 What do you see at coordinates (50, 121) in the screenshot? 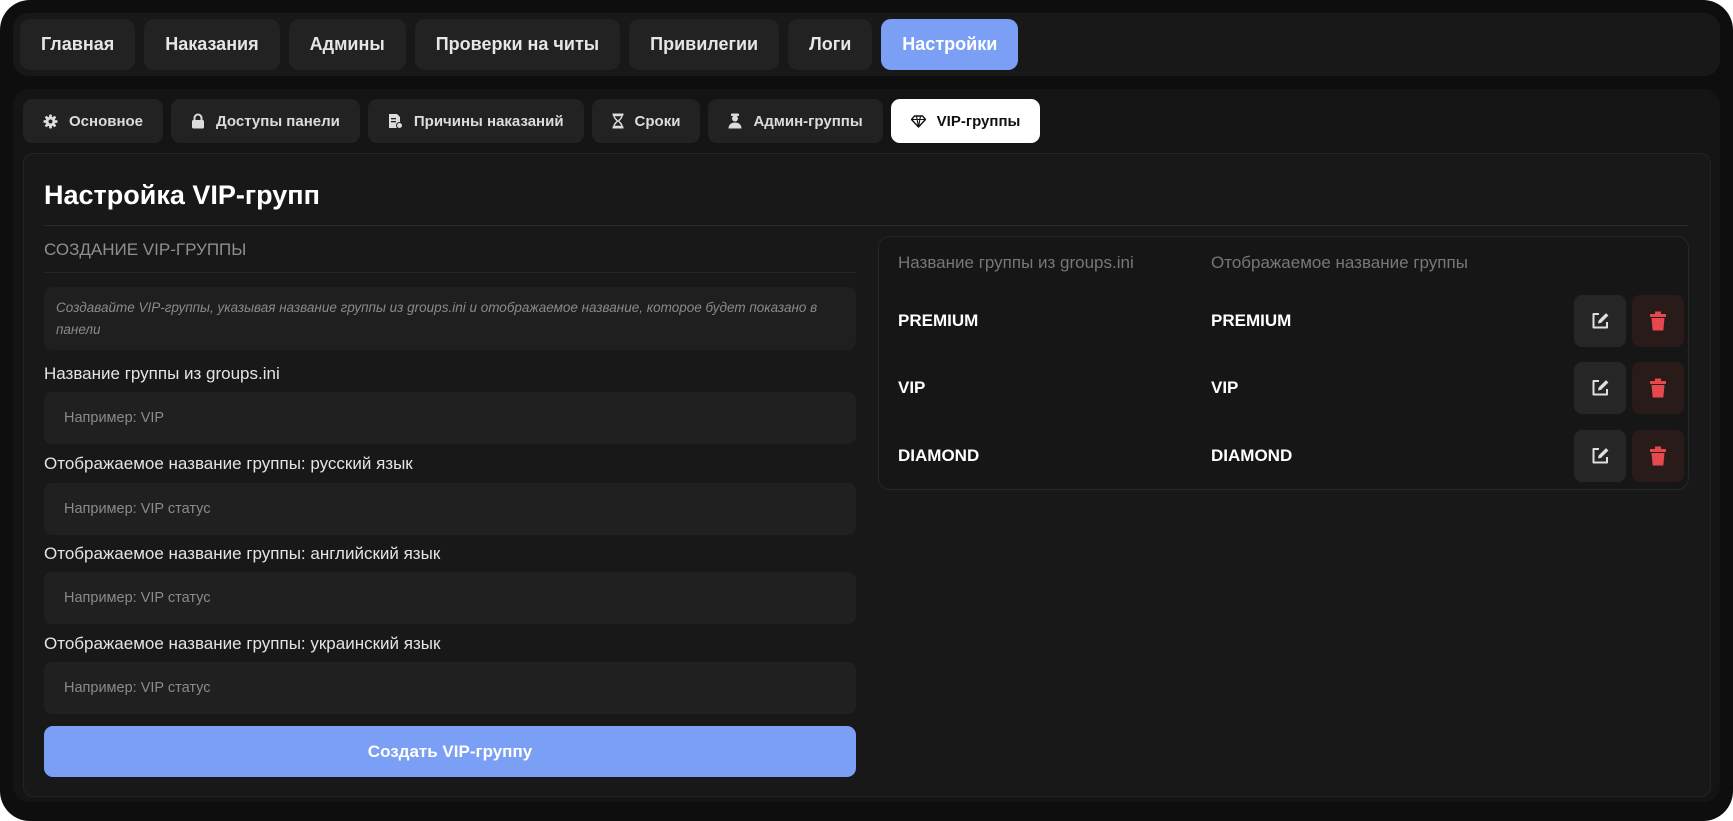
I see `gear-icon` at bounding box center [50, 121].